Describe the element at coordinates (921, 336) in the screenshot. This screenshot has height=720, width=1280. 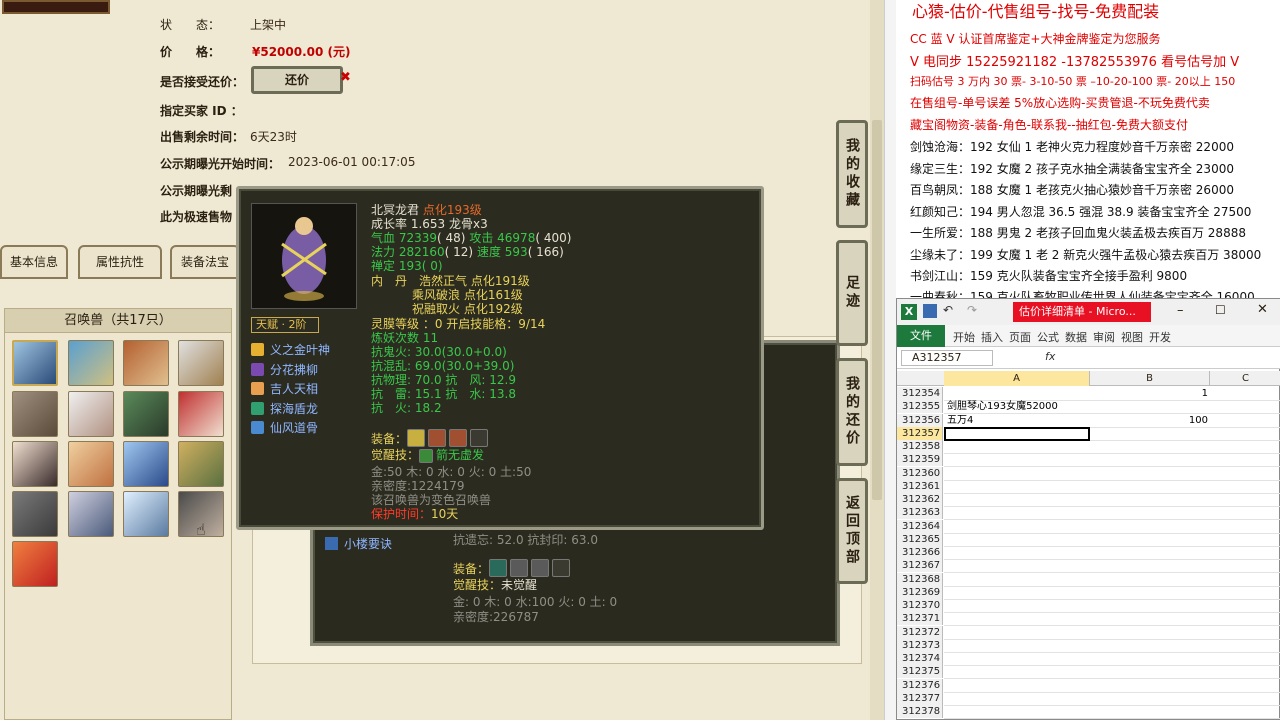
I see `tab-file: 文件` at that location.